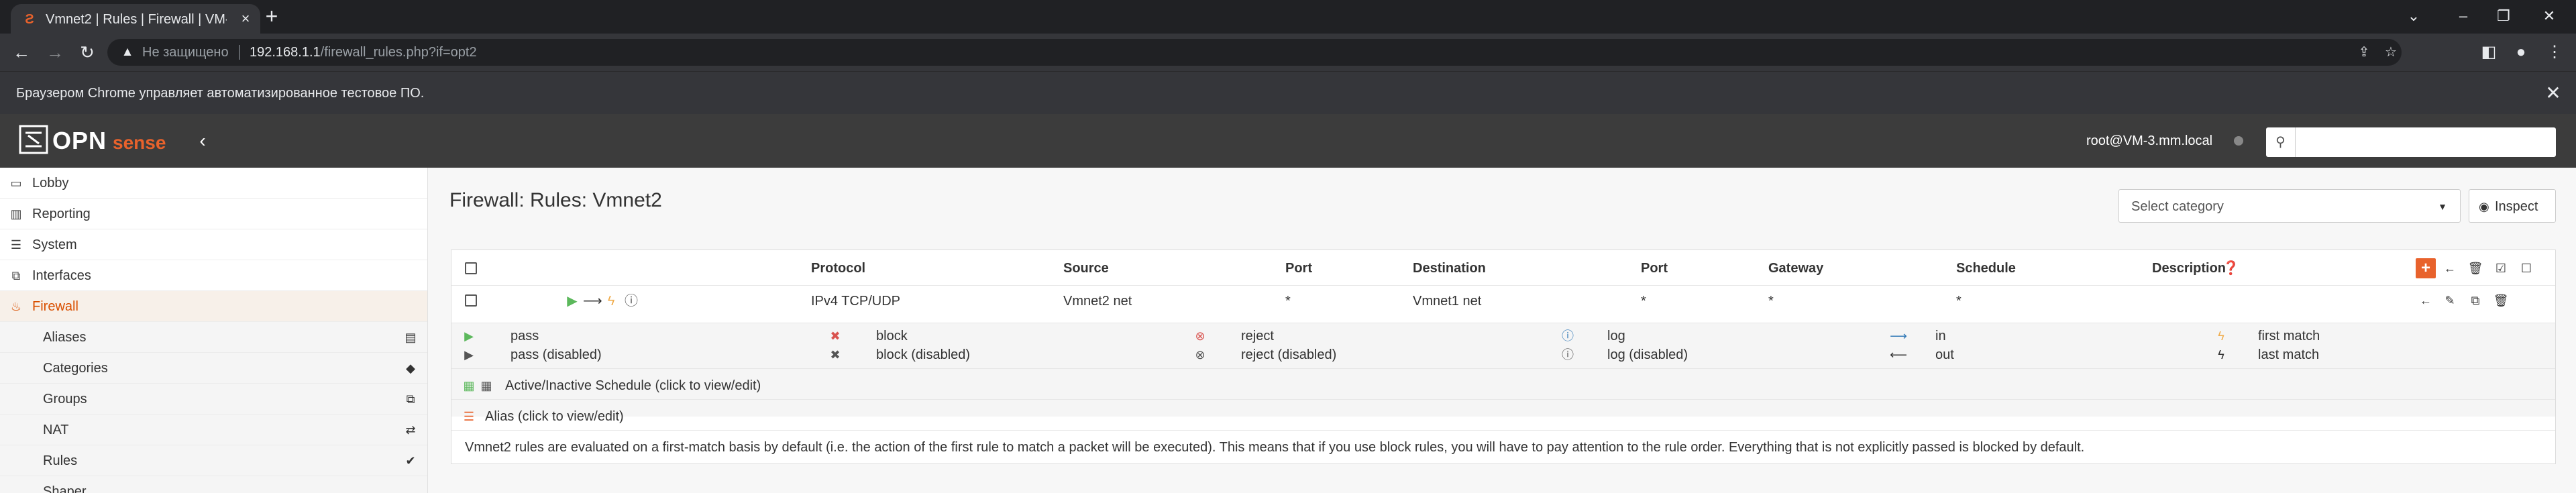  I want to click on back-icon: ←, so click(21, 52).